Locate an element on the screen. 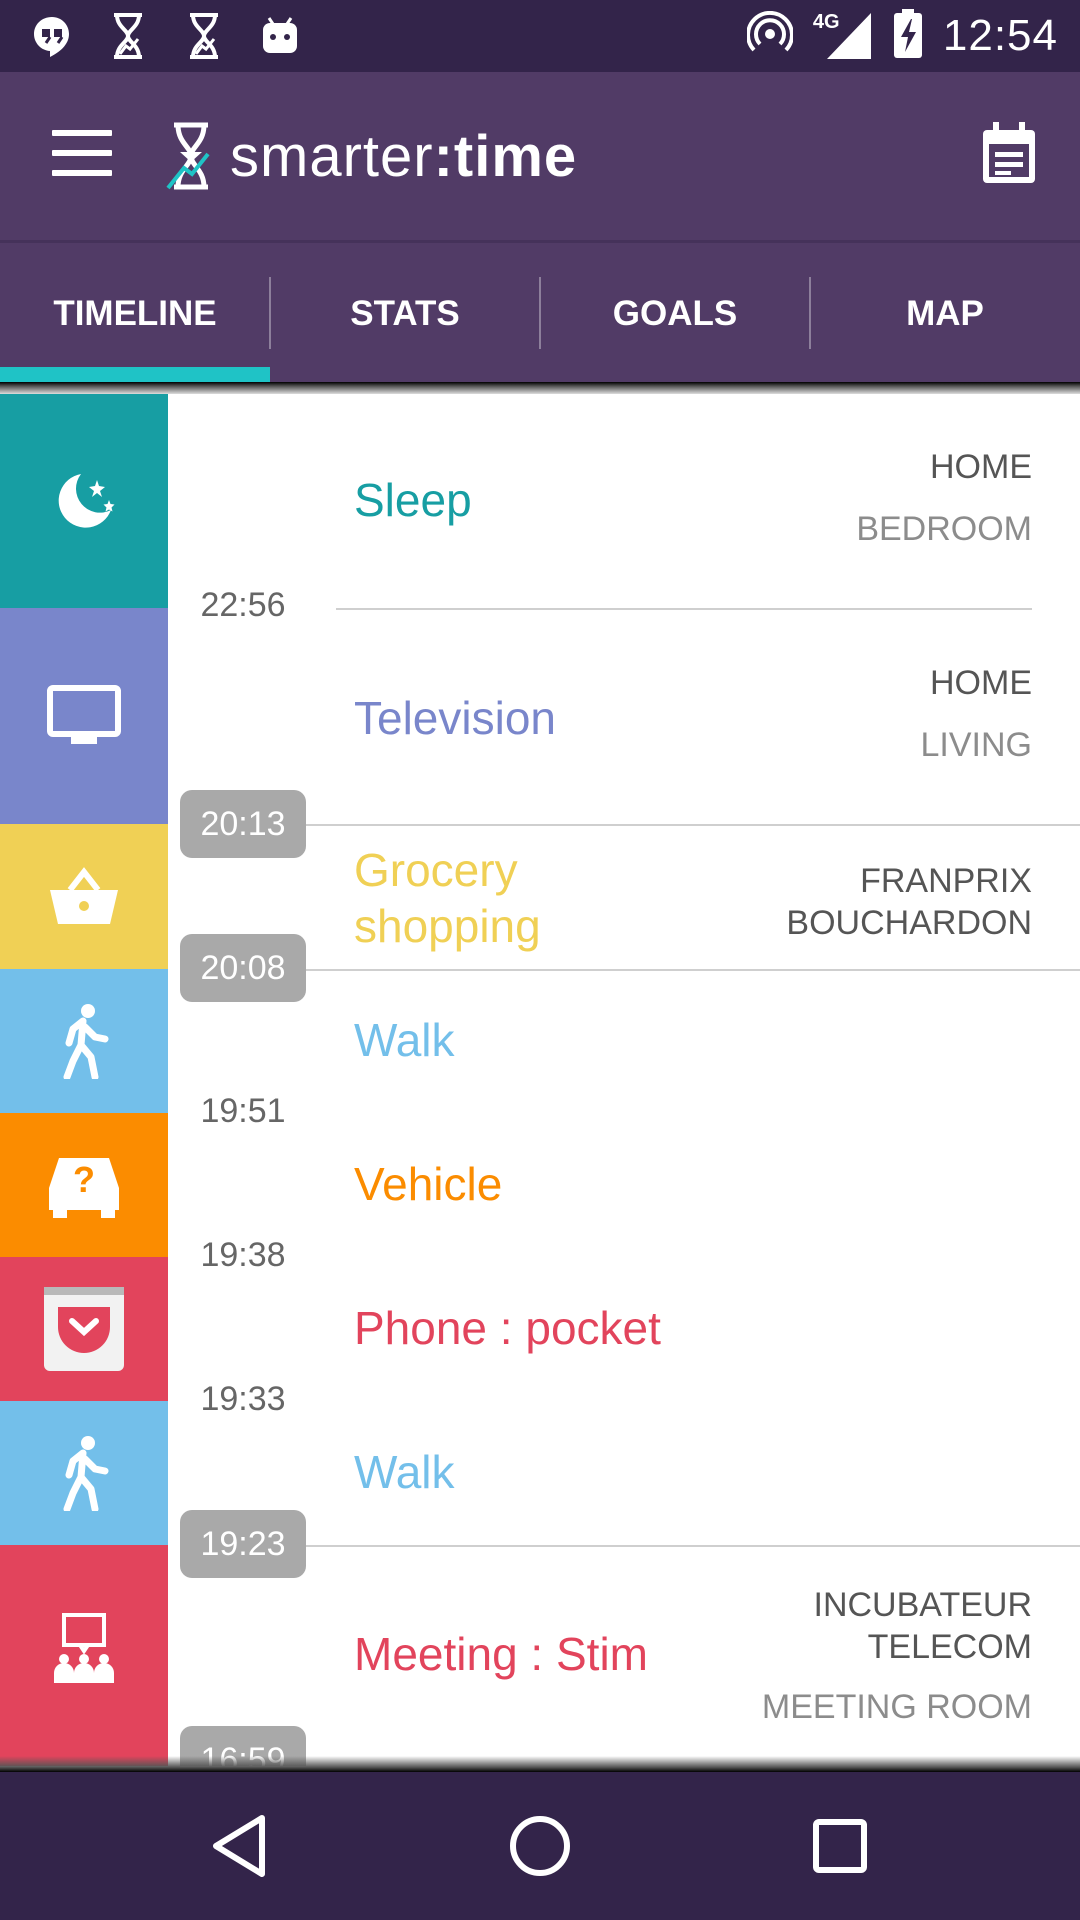 This screenshot has height=1920, width=1080. activity-color-block-grocery is located at coordinates (84, 896).